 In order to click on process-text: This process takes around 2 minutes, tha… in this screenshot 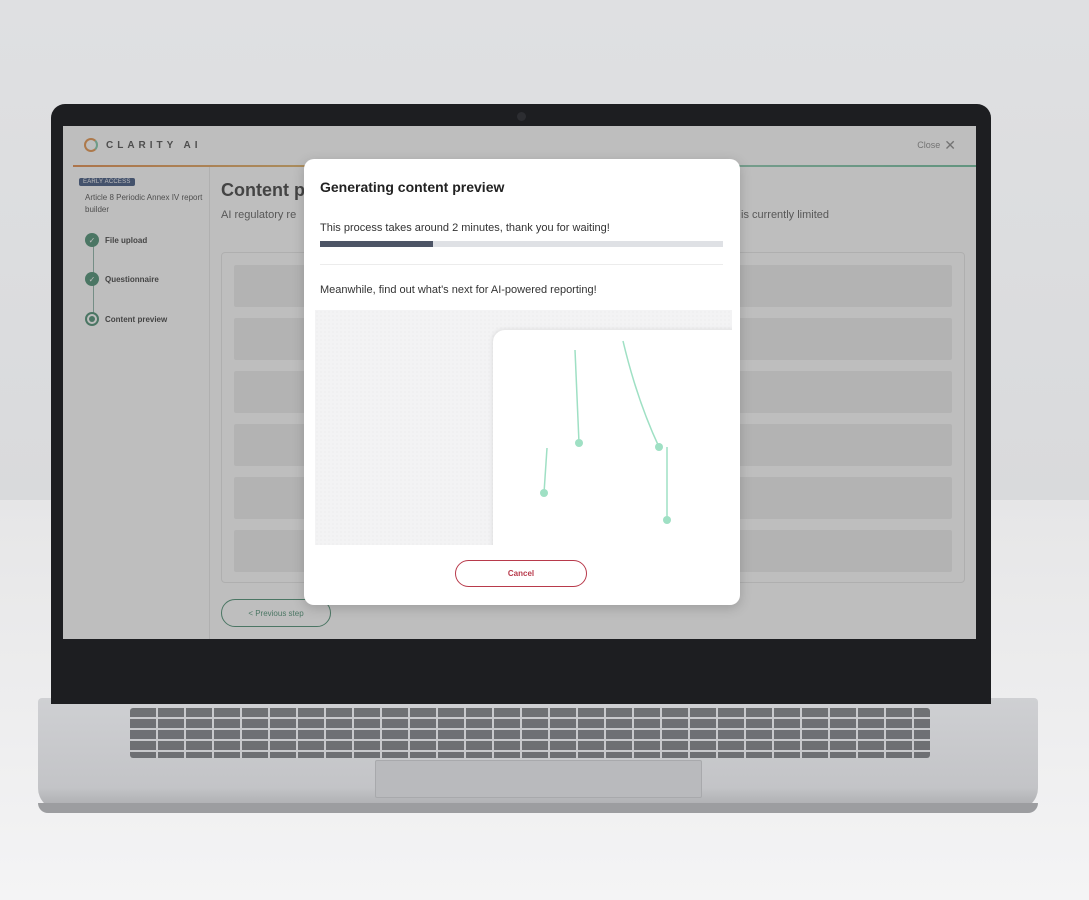, I will do `click(465, 228)`.